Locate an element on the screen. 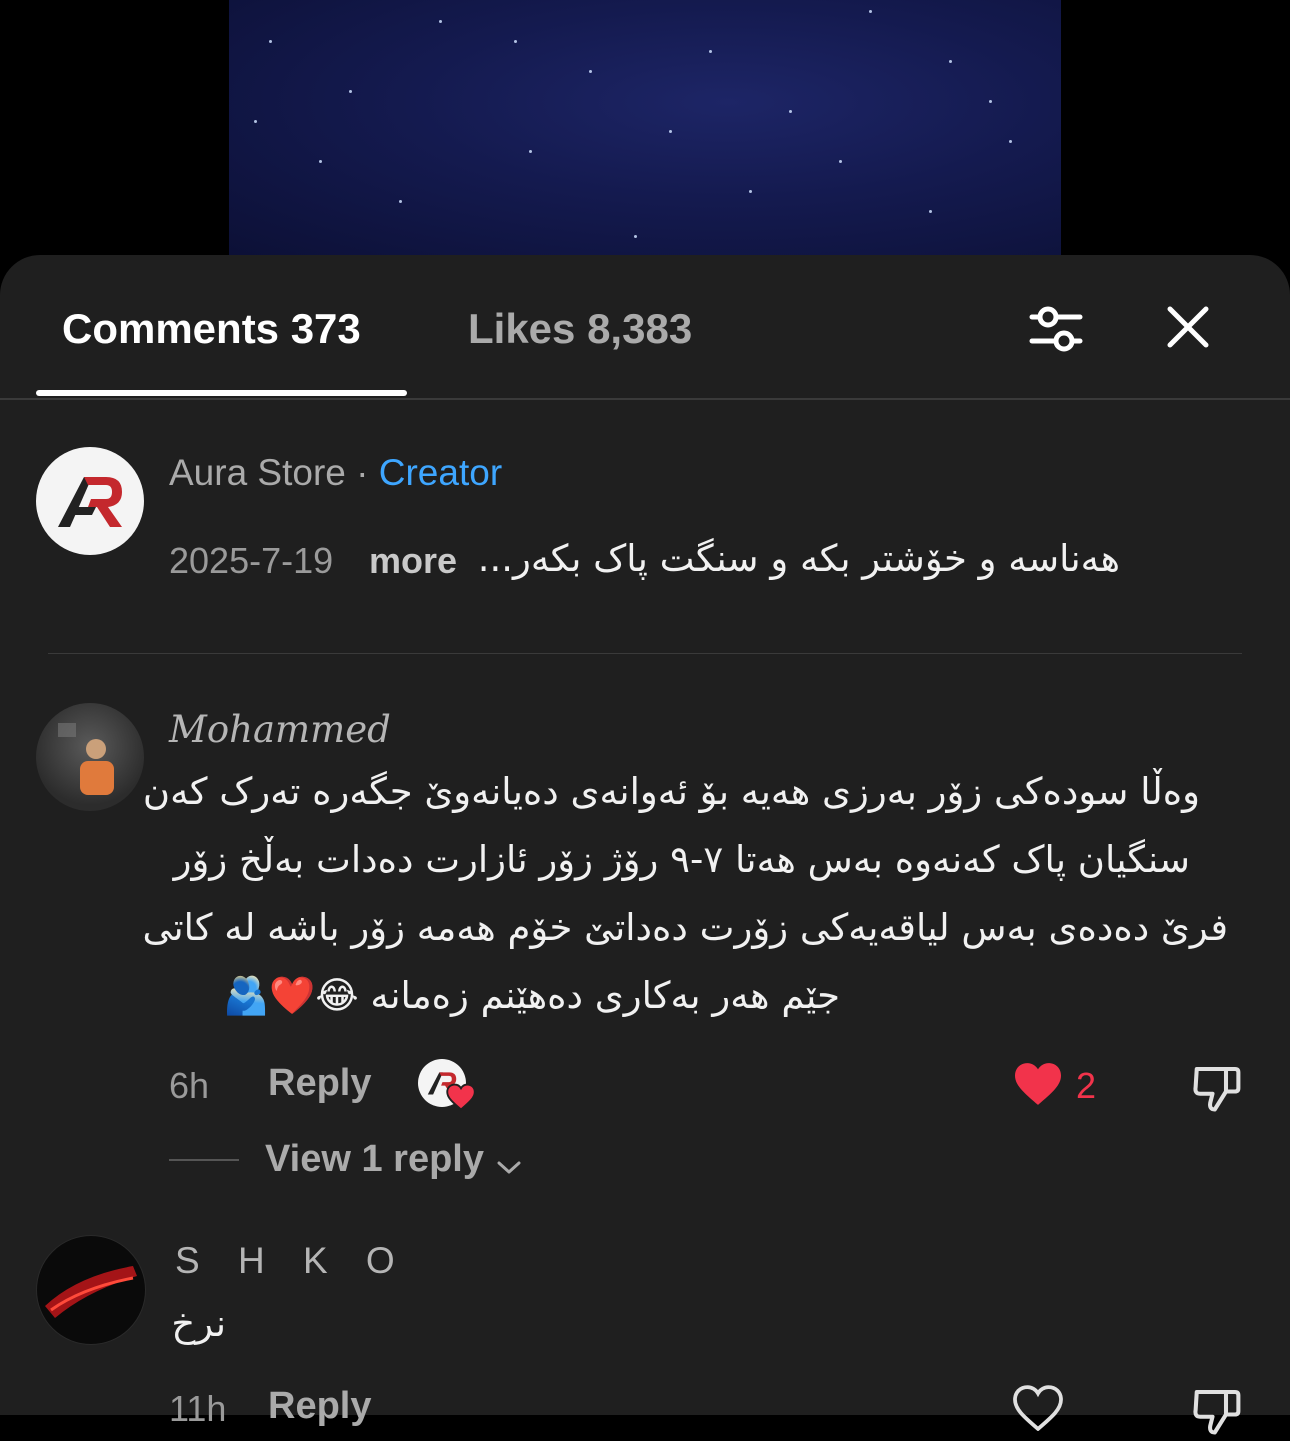 Image resolution: width=1290 pixels, height=1441 pixels. tab-bar: Comments 373 Likes 8,383 is located at coordinates (645, 327).